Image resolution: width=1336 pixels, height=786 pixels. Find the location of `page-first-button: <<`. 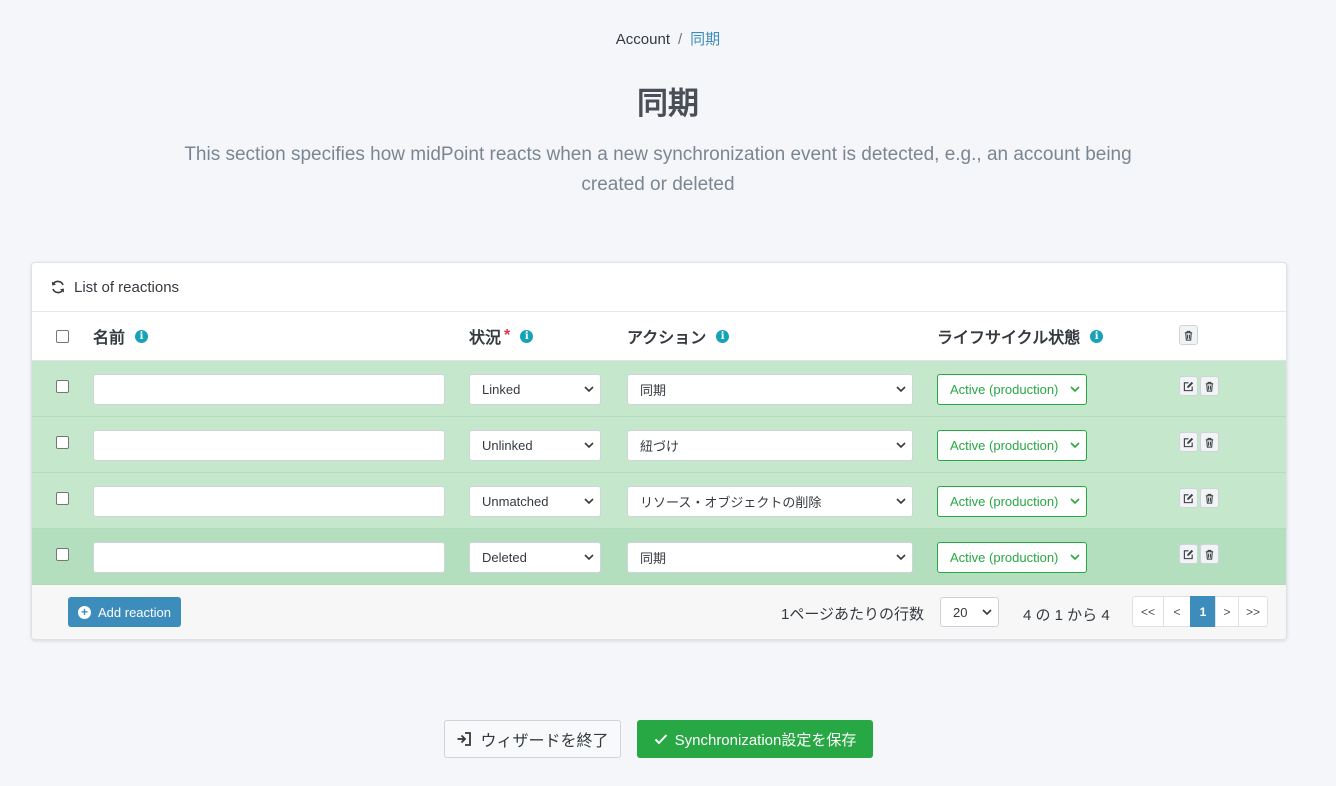

page-first-button: << is located at coordinates (1148, 611).